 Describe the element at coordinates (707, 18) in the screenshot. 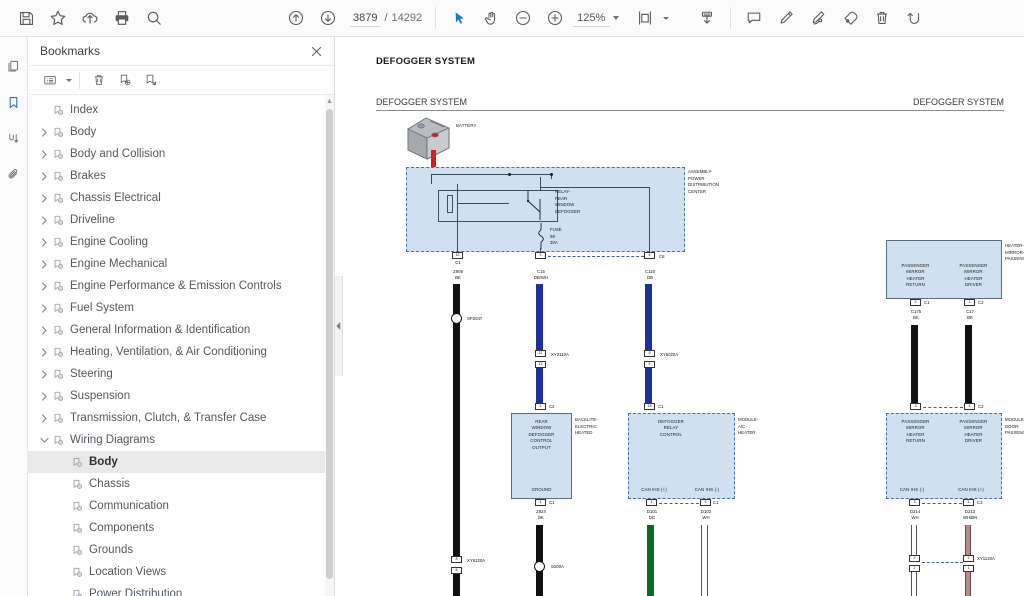

I see `download-icon` at that location.